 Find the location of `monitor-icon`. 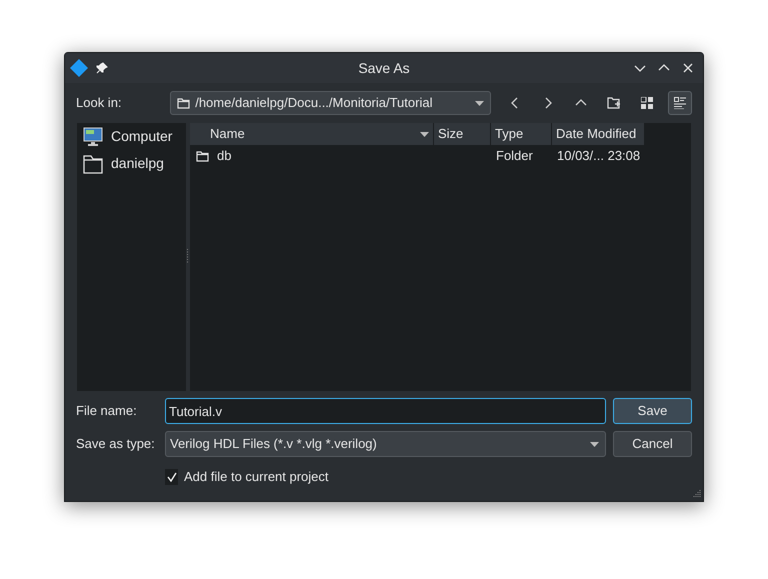

monitor-icon is located at coordinates (93, 136).